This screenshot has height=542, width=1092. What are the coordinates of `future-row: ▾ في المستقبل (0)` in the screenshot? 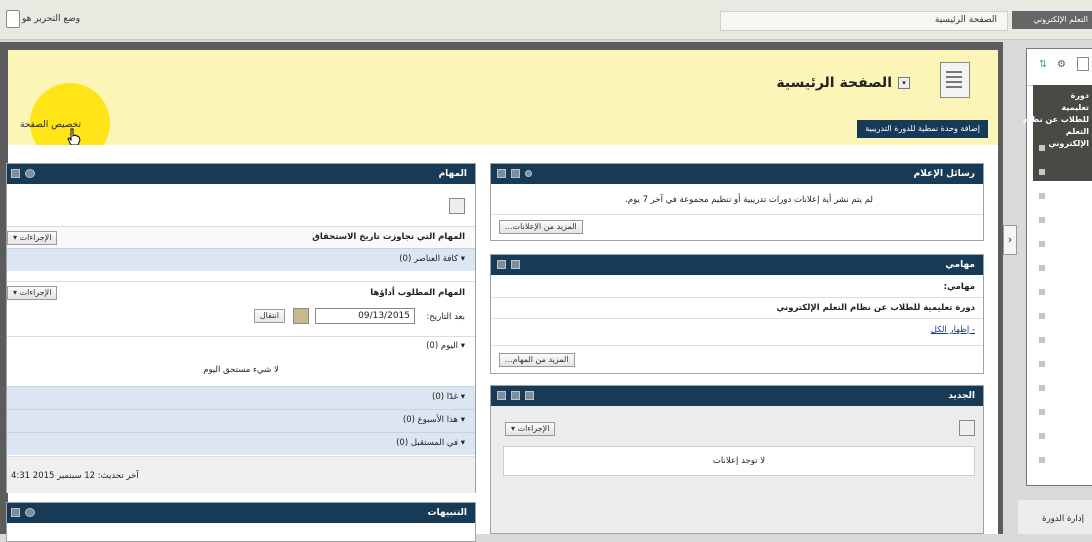 It's located at (241, 443).